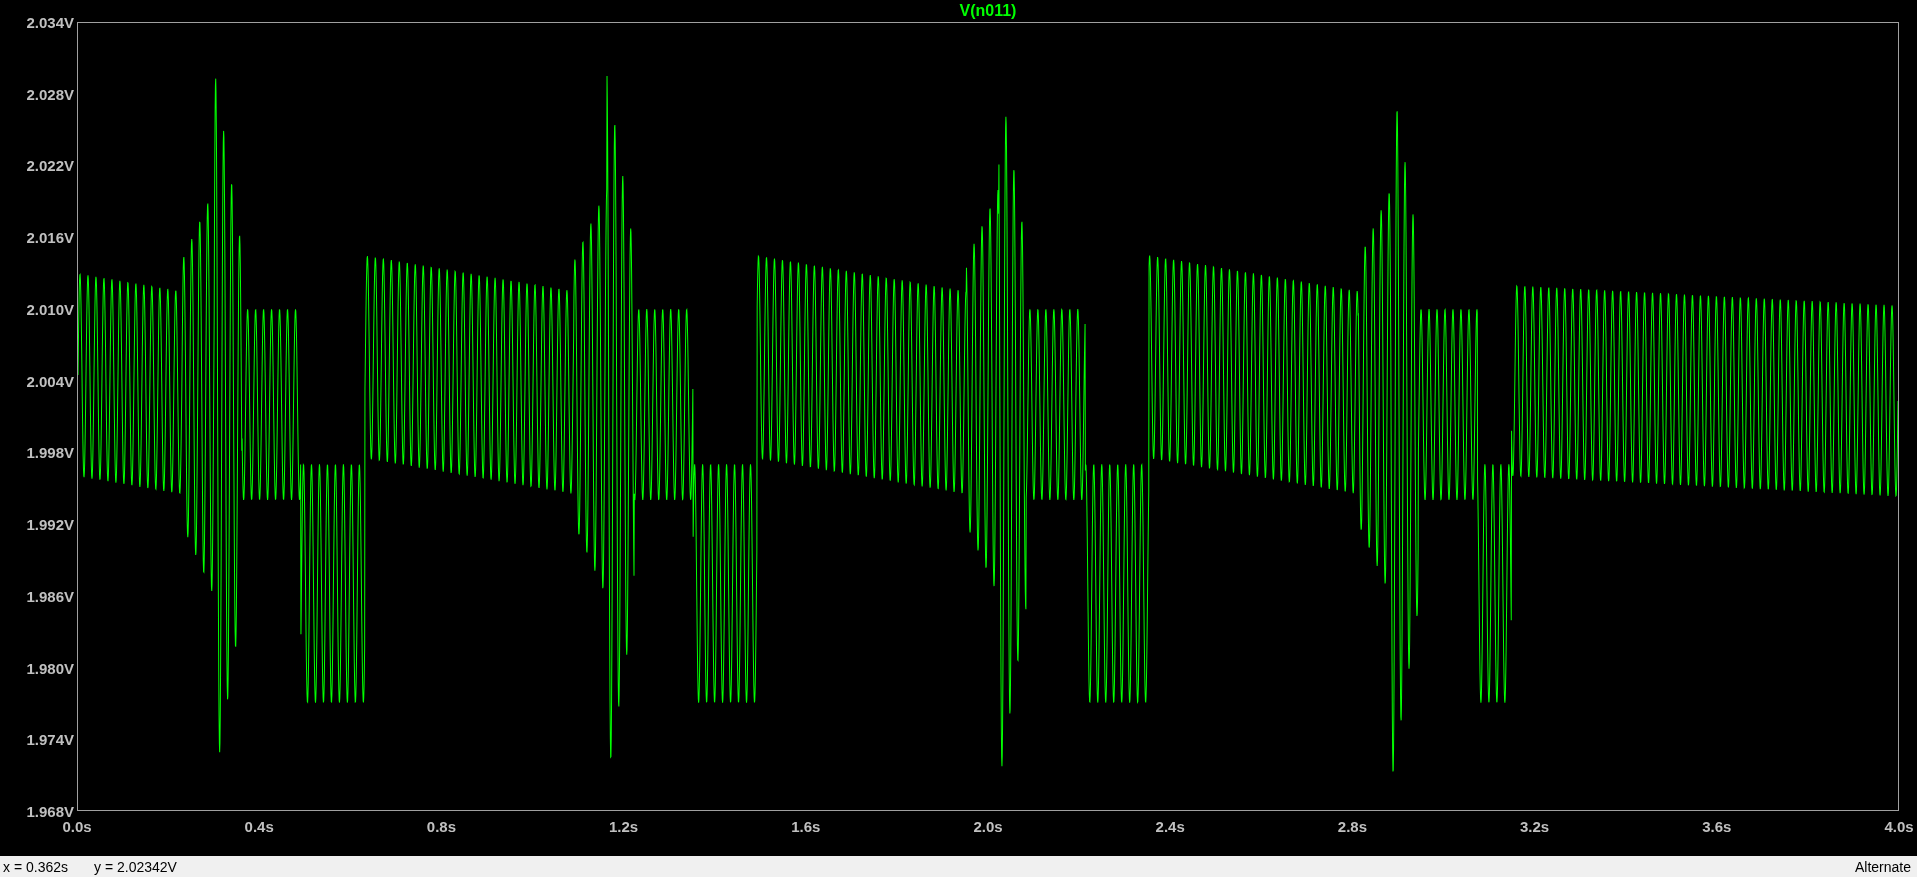 Image resolution: width=1917 pixels, height=877 pixels. I want to click on y-axis-label: 1.998V, so click(50, 452).